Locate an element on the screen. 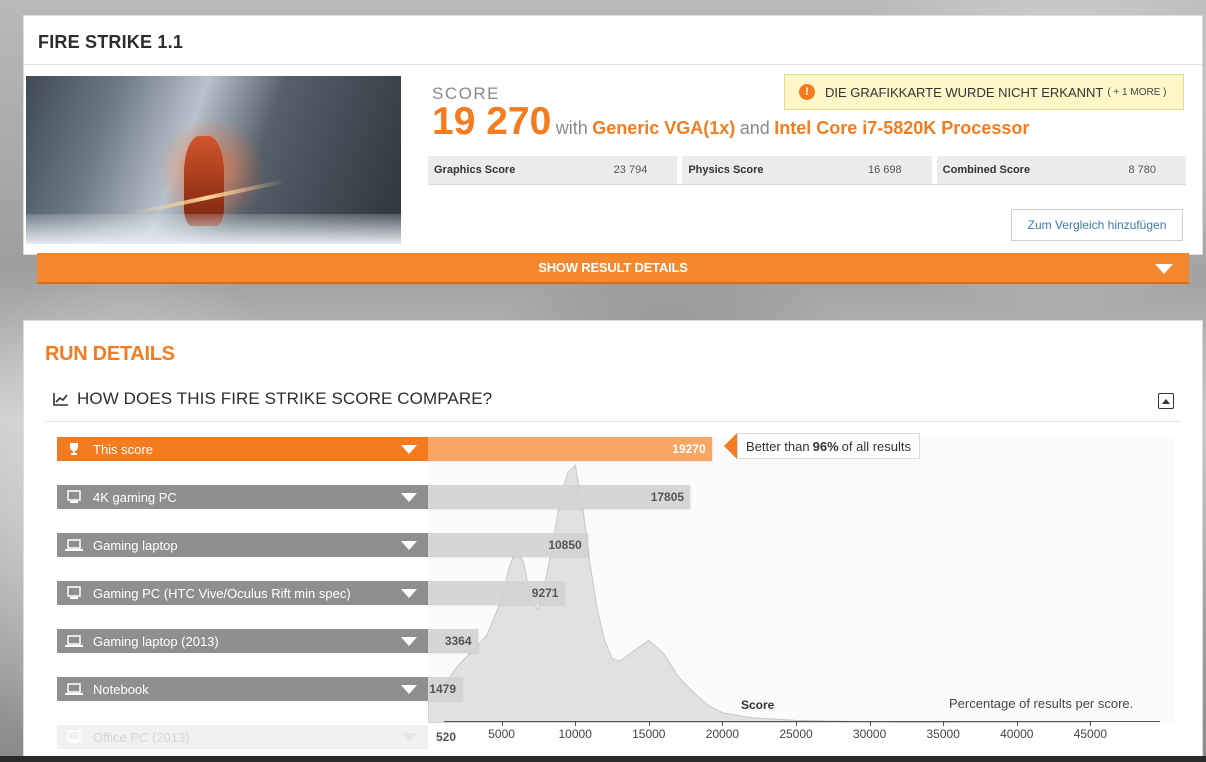 The image size is (1206, 762). row-label-text: Office PC (2013) is located at coordinates (141, 737).